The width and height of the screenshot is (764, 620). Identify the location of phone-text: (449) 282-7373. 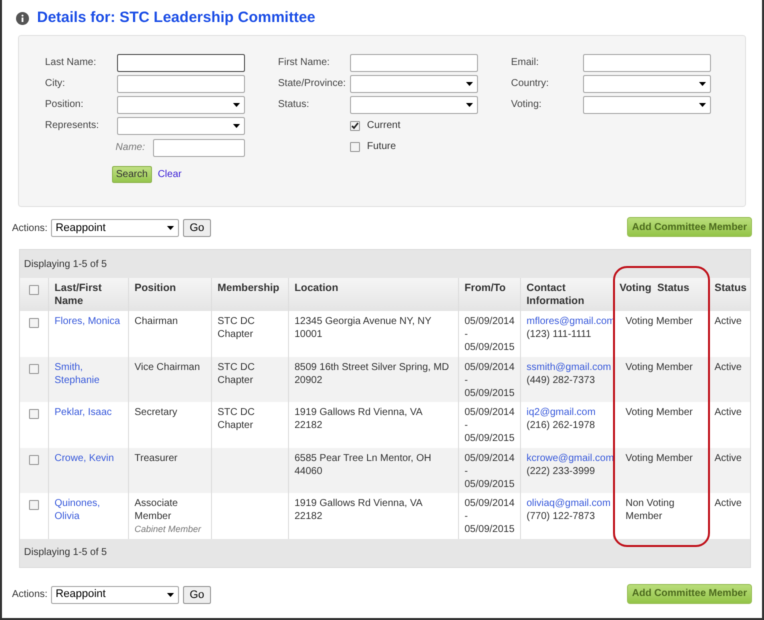
(561, 380).